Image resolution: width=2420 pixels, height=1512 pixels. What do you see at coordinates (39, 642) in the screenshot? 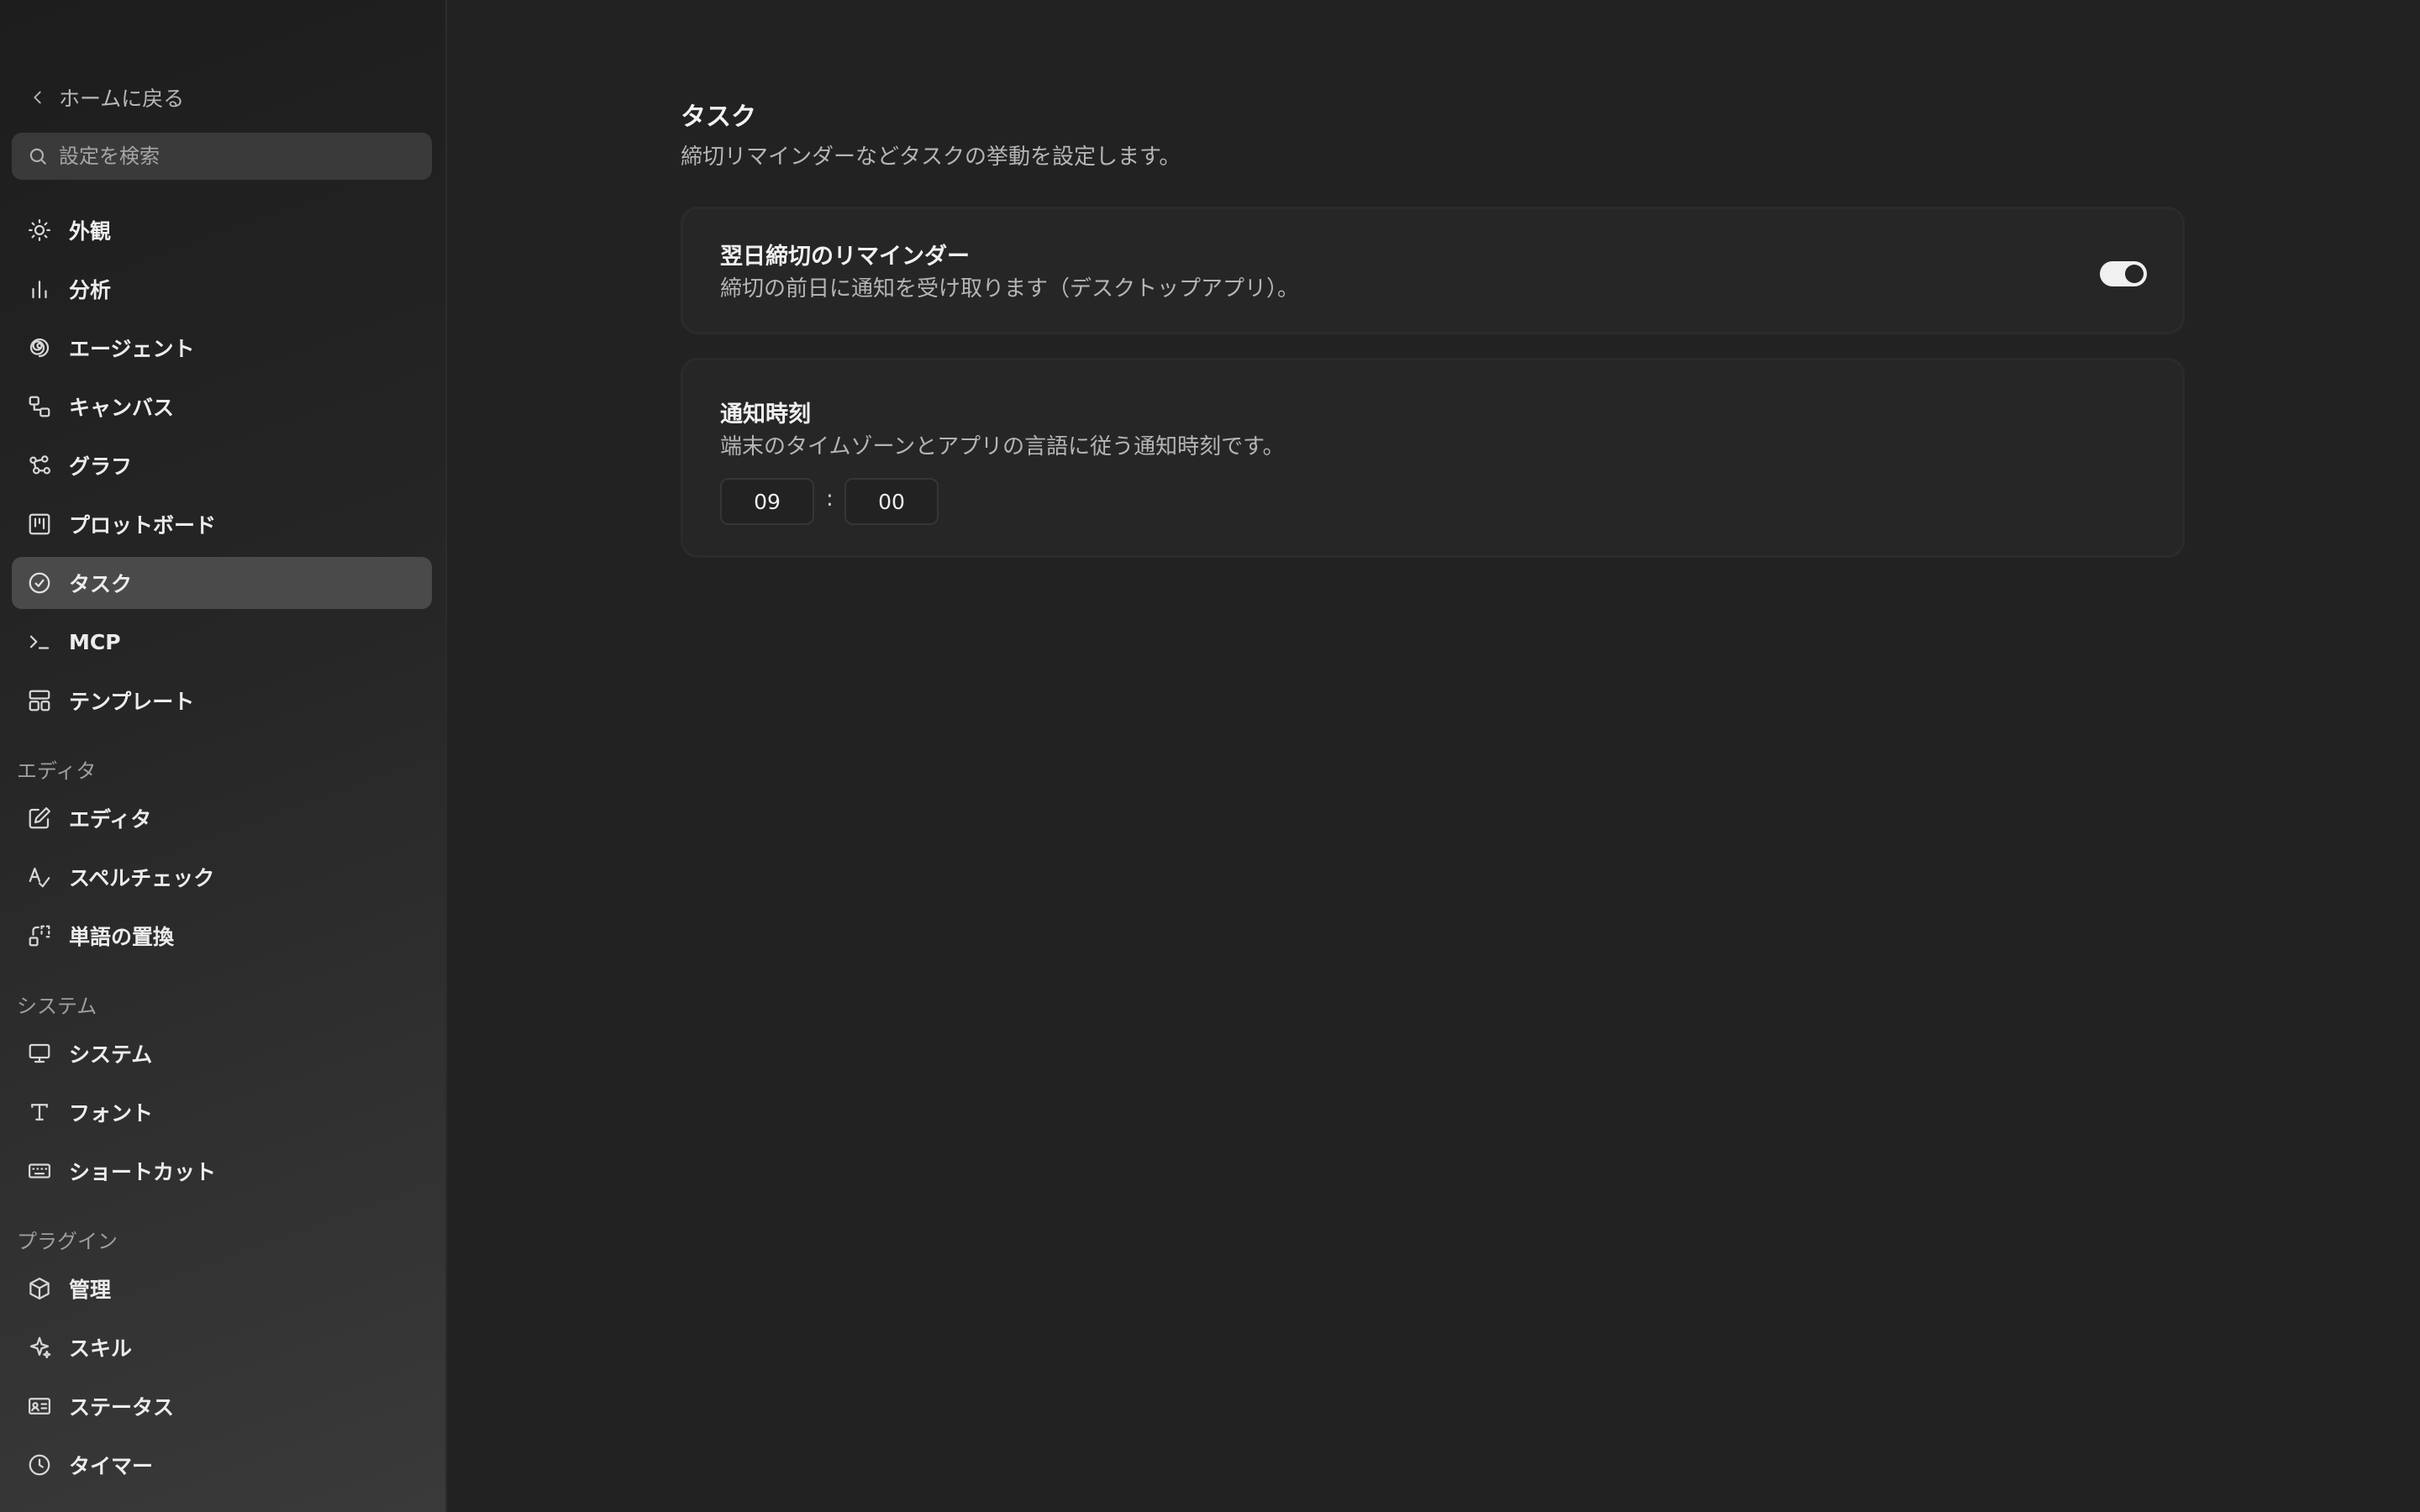
I see `terminal-icon` at bounding box center [39, 642].